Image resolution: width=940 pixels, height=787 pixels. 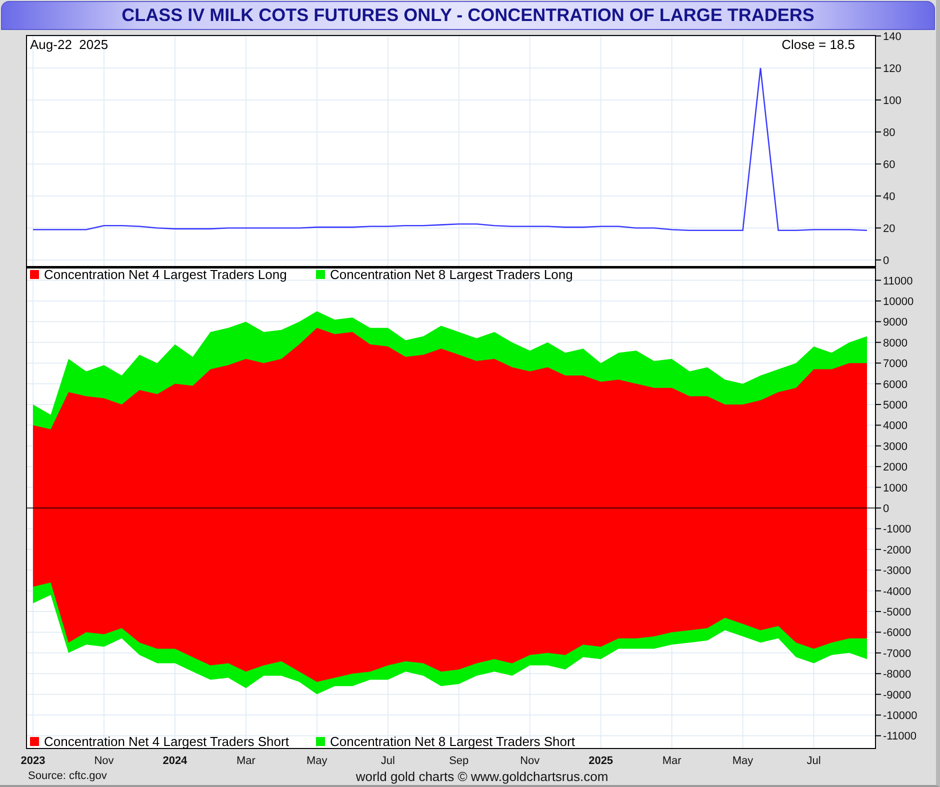 What do you see at coordinates (897, 530) in the screenshot?
I see `axis-label: -1000` at bounding box center [897, 530].